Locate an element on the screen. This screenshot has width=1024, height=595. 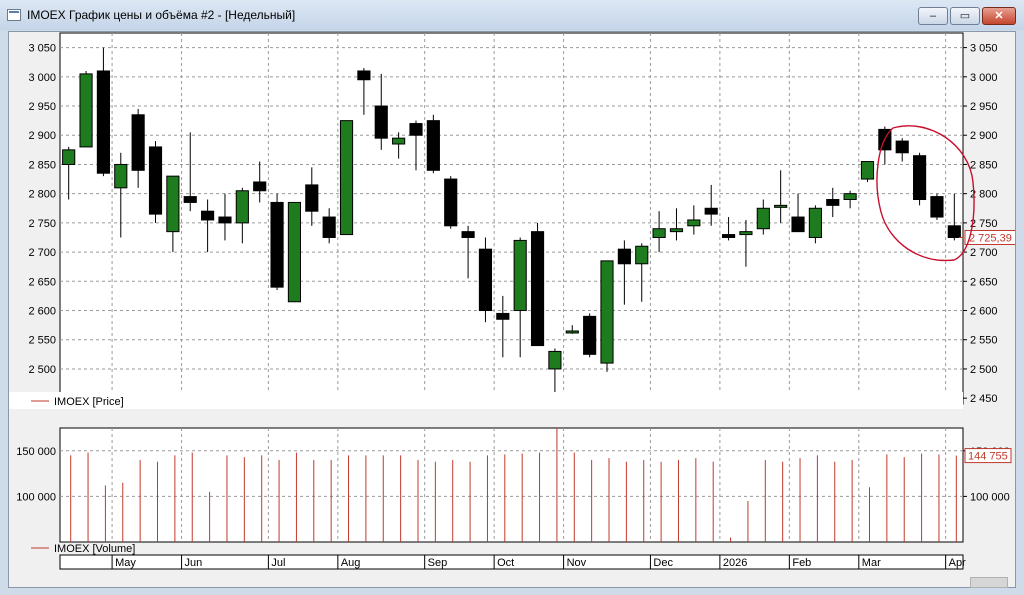
price-y-tick-label-left: 2 550 is located at coordinates (42, 341).